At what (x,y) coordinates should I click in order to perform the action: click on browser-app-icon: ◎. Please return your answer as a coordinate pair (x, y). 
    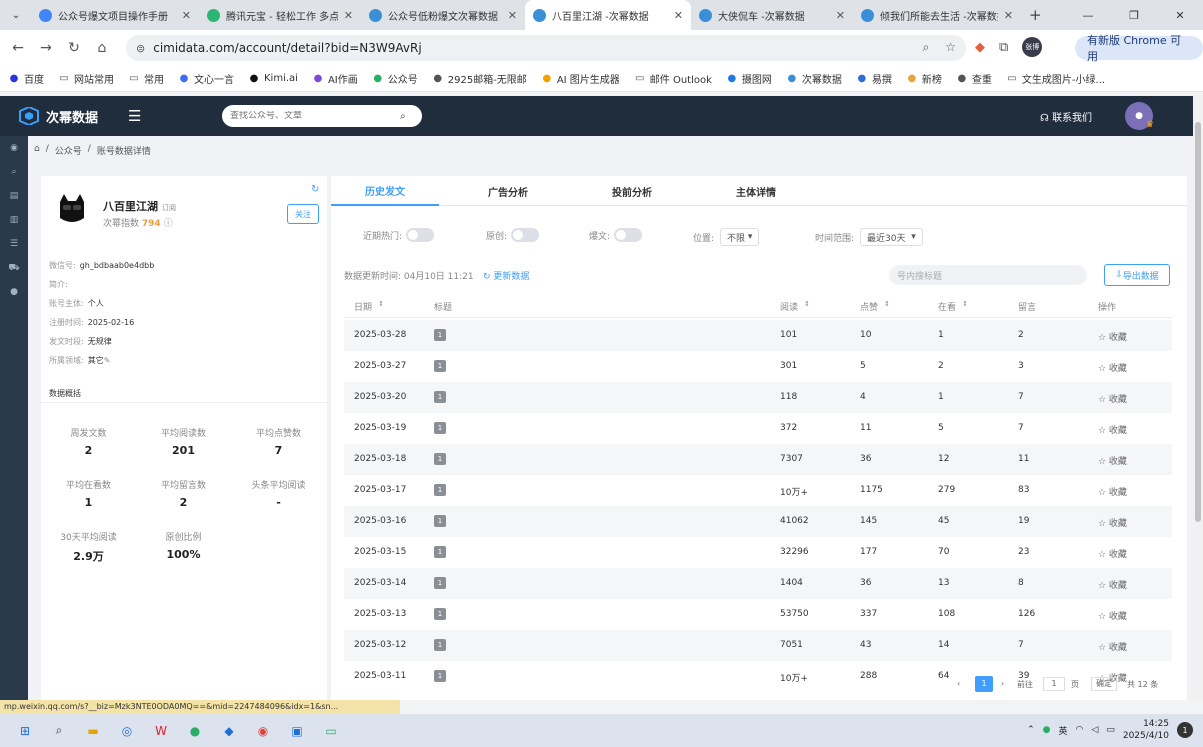
    Looking at the image, I should click on (127, 731).